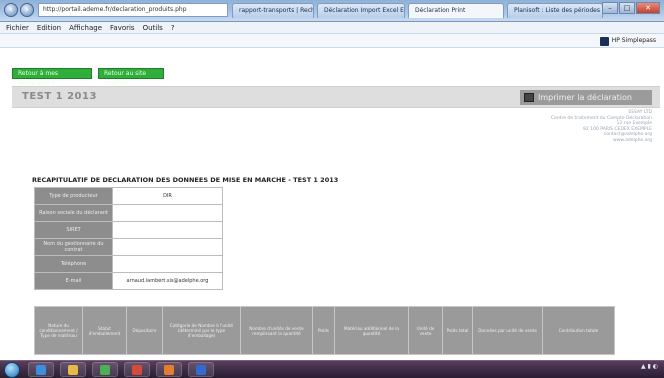 The image size is (664, 378). I want to click on table-row: Téléphone, so click(128, 264).